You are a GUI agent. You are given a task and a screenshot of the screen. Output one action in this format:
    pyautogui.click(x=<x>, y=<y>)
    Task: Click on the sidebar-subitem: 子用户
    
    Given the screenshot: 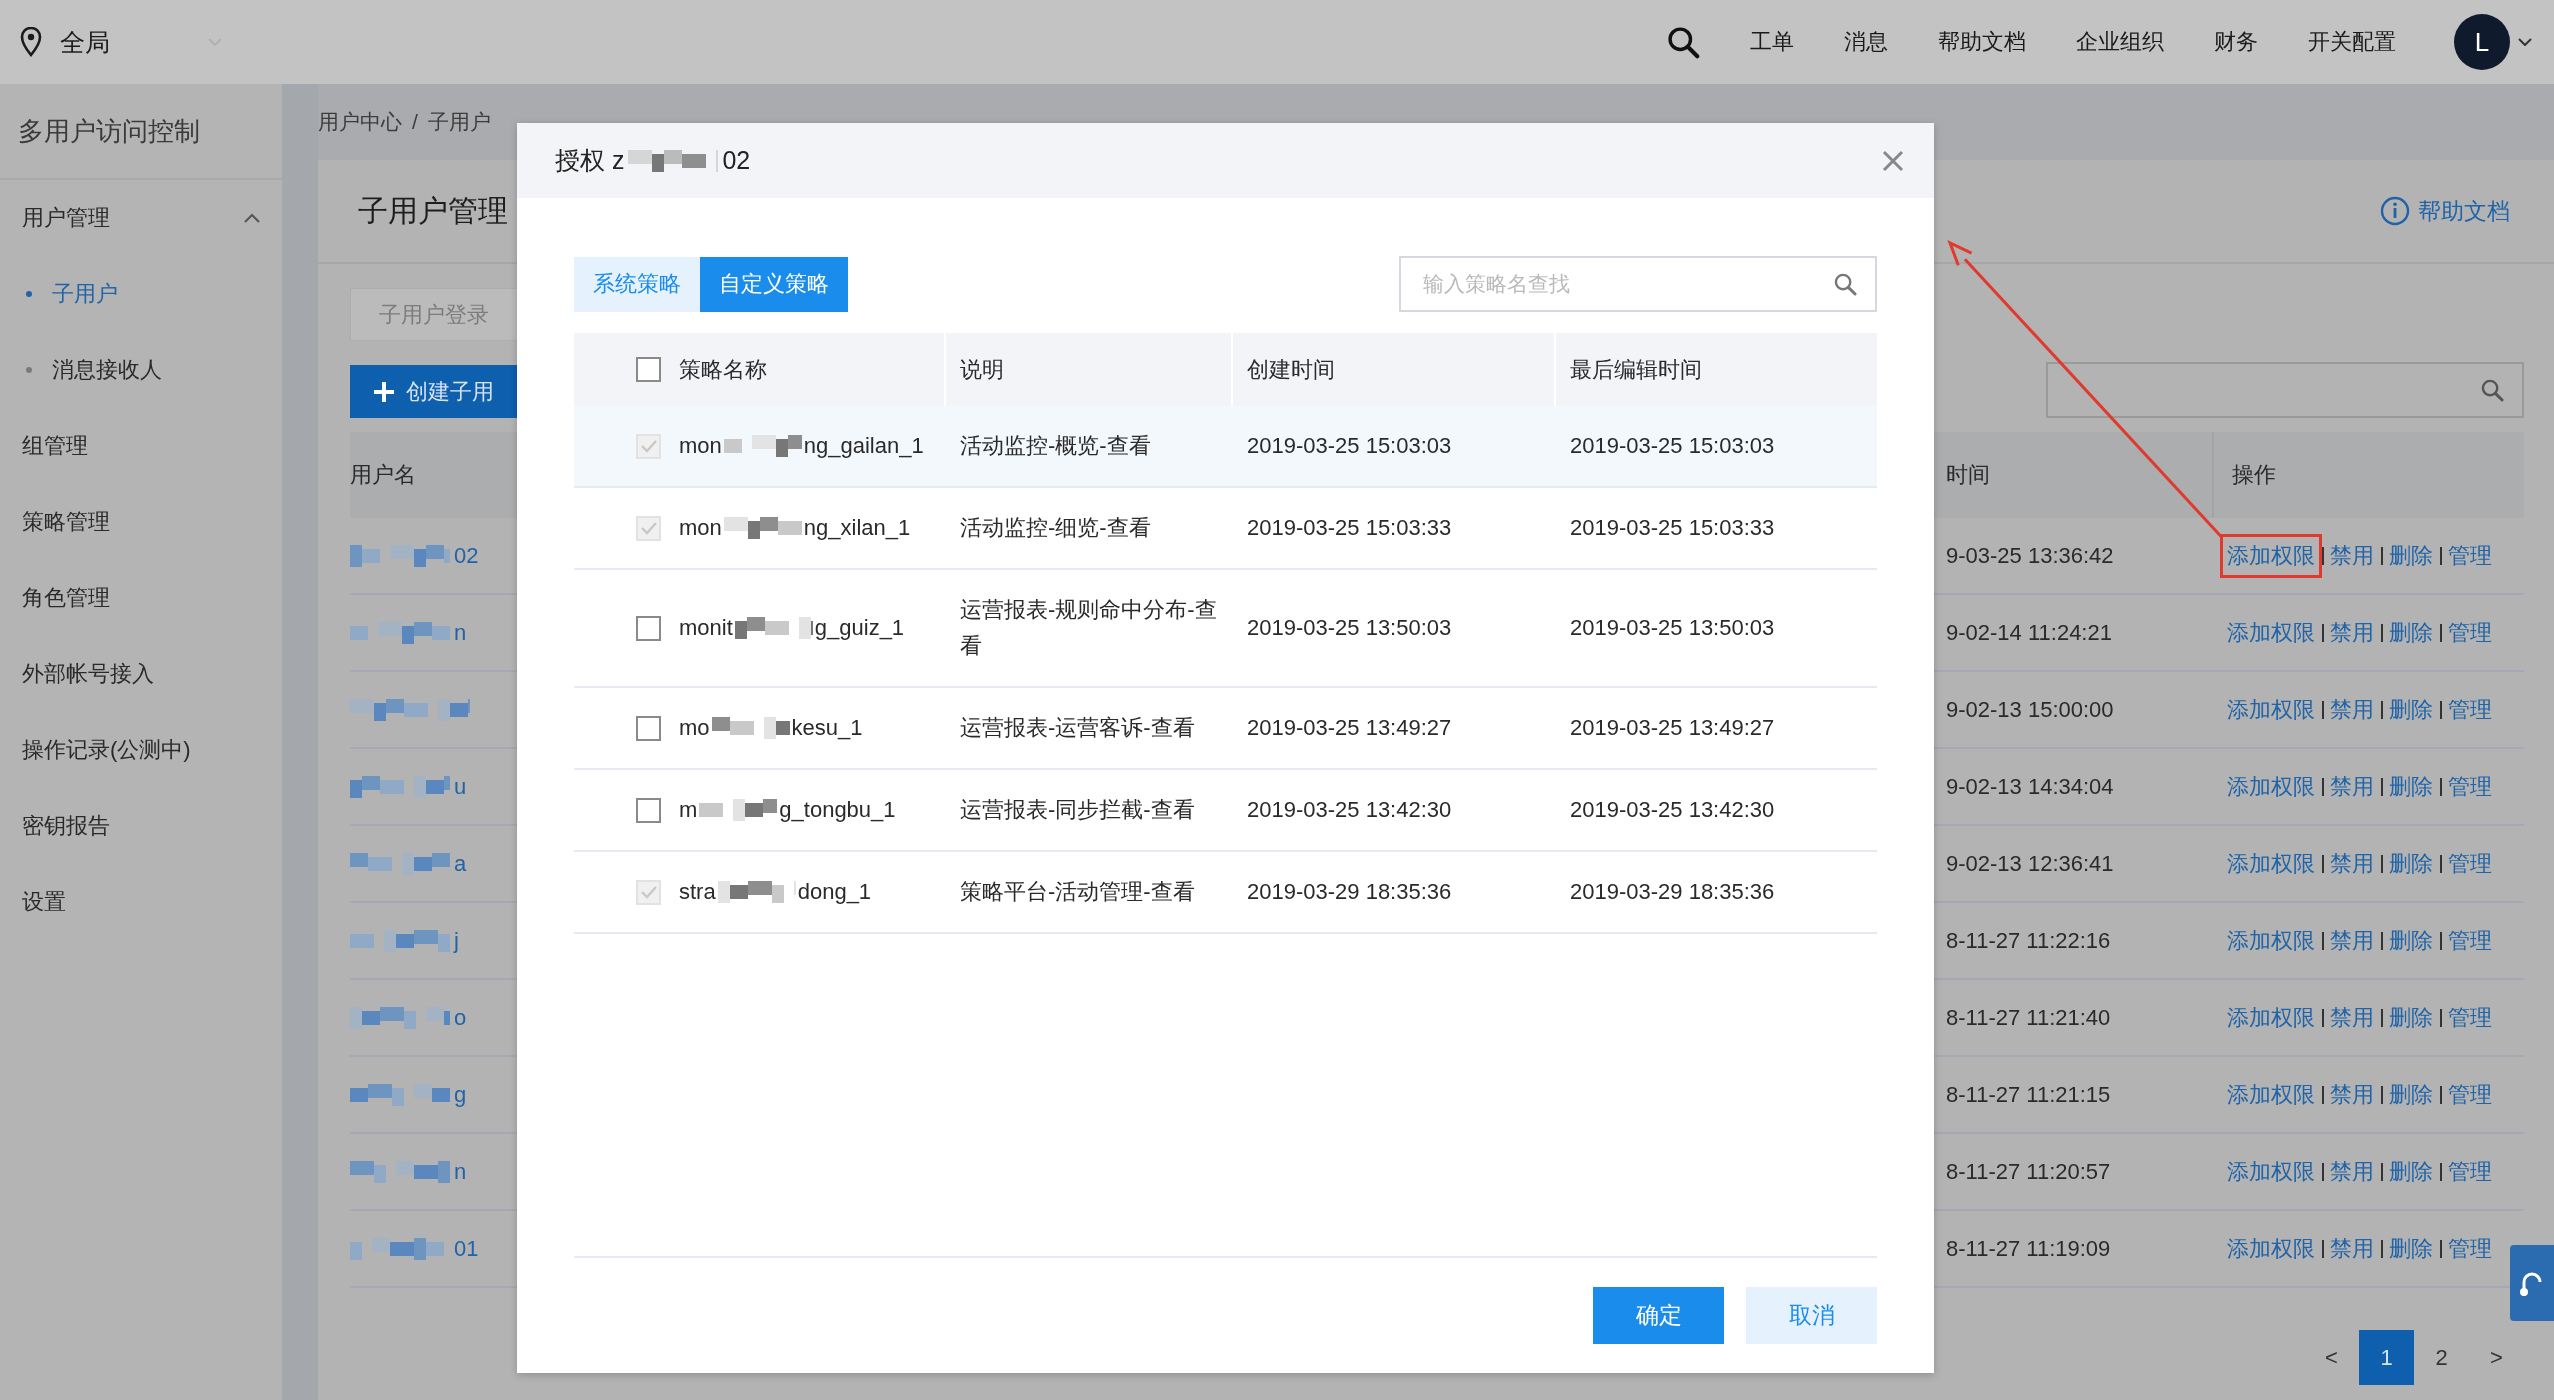 What is the action you would take?
    pyautogui.click(x=141, y=294)
    